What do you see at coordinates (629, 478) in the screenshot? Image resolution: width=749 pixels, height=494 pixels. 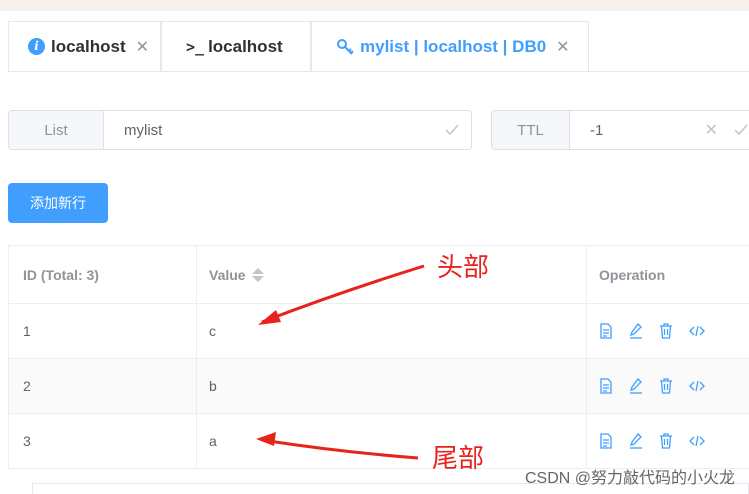 I see `watermark: CSDN @努力敲代码的小火龙` at bounding box center [629, 478].